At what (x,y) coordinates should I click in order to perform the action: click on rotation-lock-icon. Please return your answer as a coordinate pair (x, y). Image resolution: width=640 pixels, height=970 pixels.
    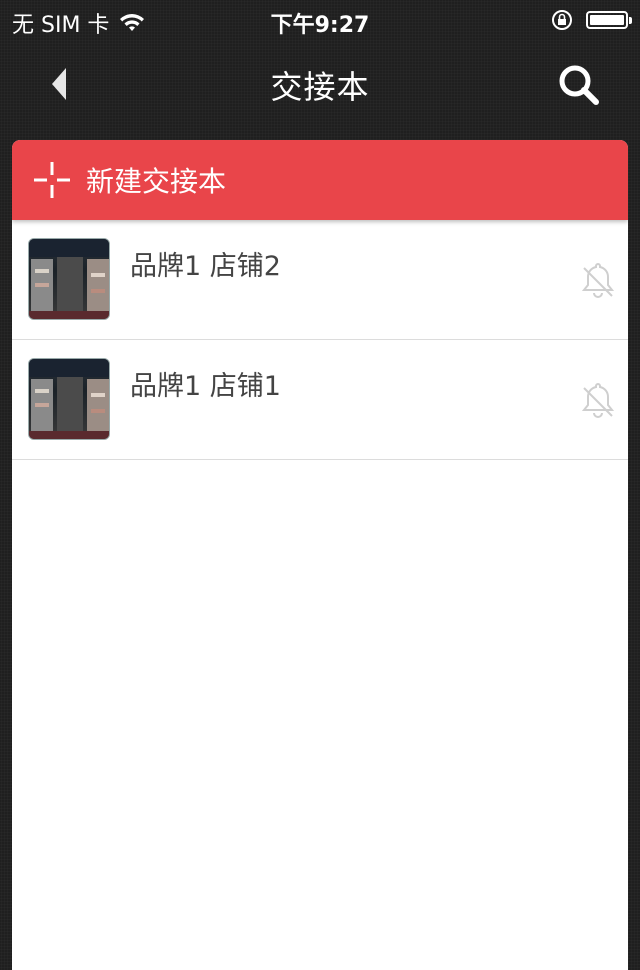
    Looking at the image, I should click on (562, 20).